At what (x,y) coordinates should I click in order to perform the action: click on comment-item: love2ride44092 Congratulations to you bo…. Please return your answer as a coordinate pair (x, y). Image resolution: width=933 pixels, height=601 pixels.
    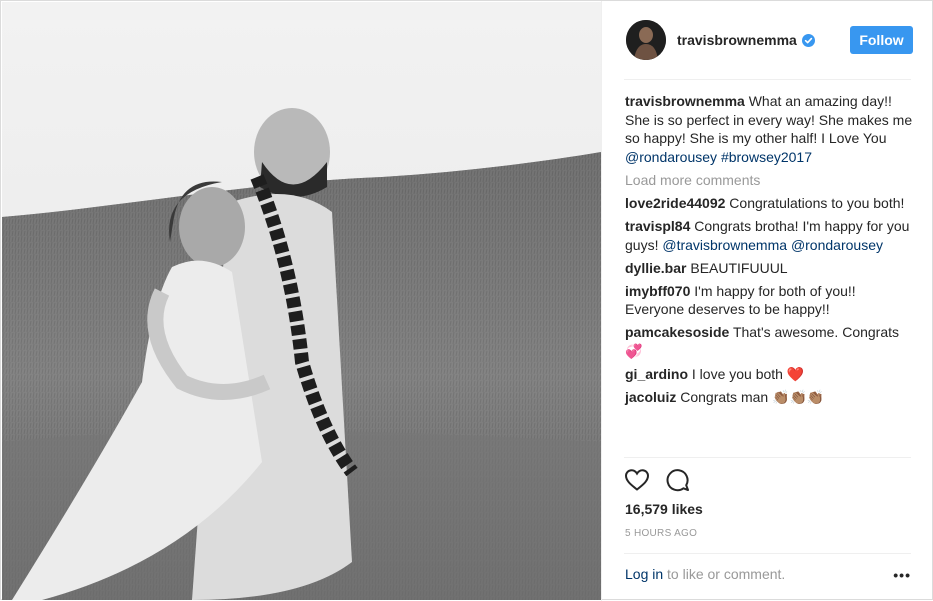
    Looking at the image, I should click on (770, 203).